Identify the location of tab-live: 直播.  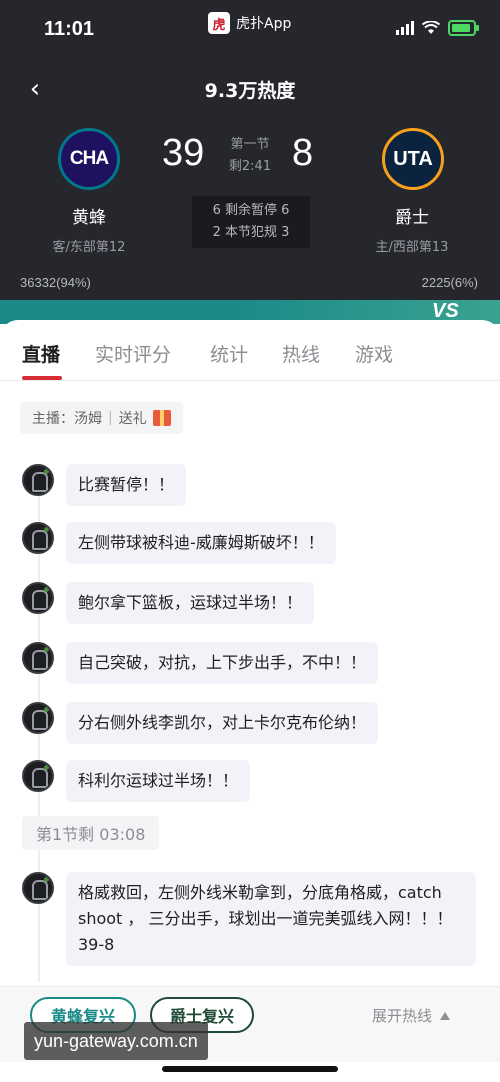
(41, 353).